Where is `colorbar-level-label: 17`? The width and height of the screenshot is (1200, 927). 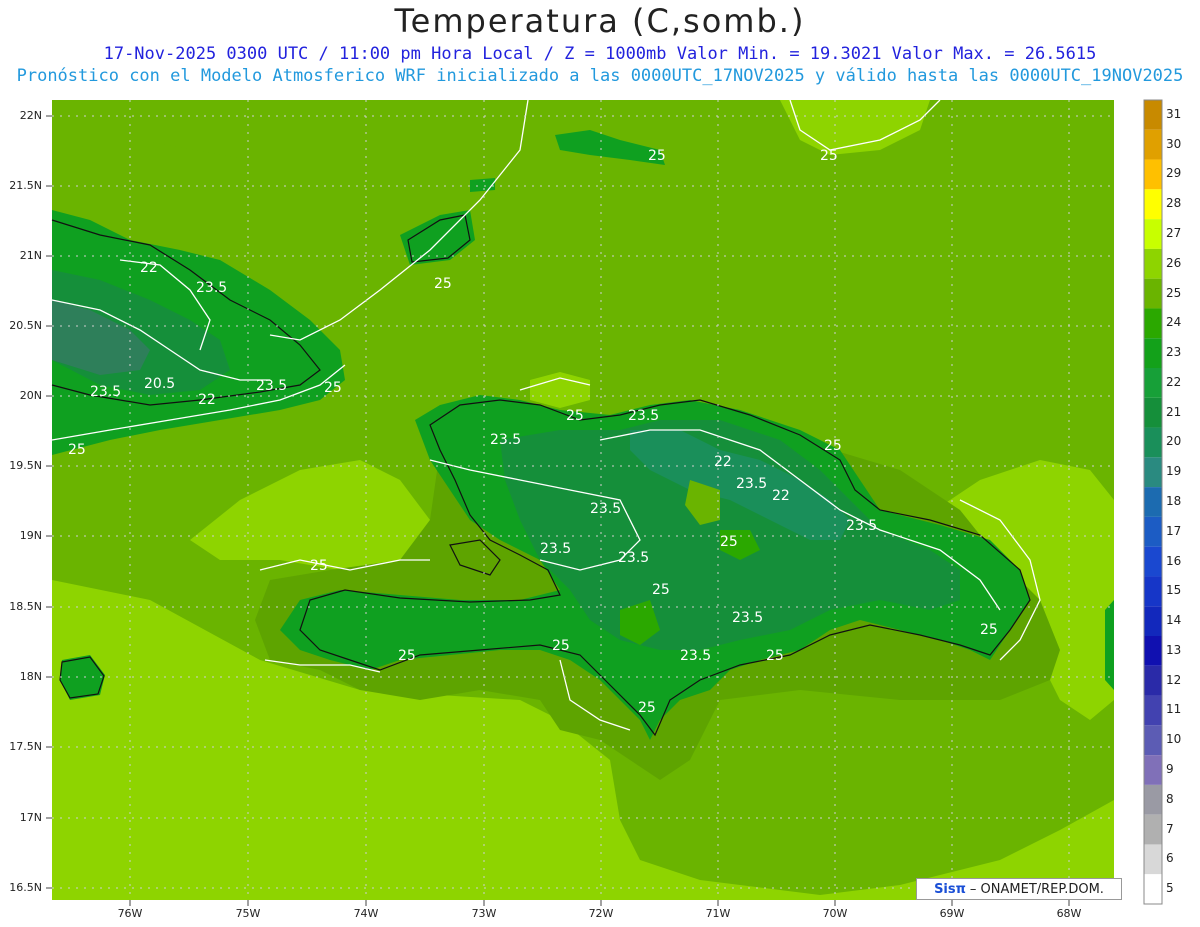 colorbar-level-label: 17 is located at coordinates (1174, 530).